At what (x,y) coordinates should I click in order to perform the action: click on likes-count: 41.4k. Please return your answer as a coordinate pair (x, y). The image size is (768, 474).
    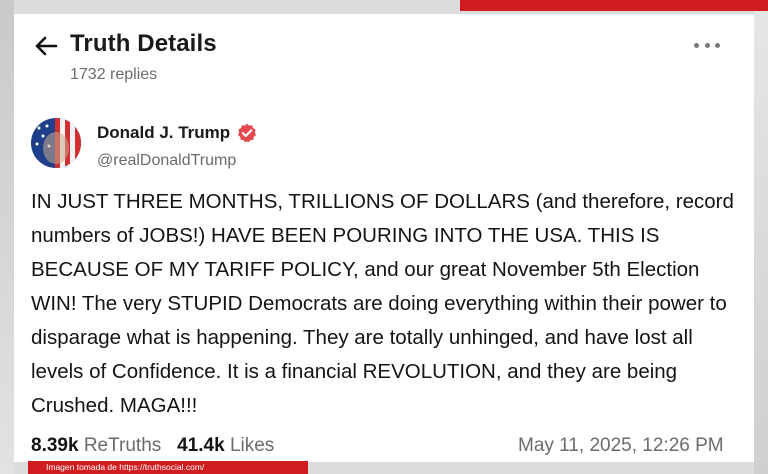
    Looking at the image, I should click on (201, 445).